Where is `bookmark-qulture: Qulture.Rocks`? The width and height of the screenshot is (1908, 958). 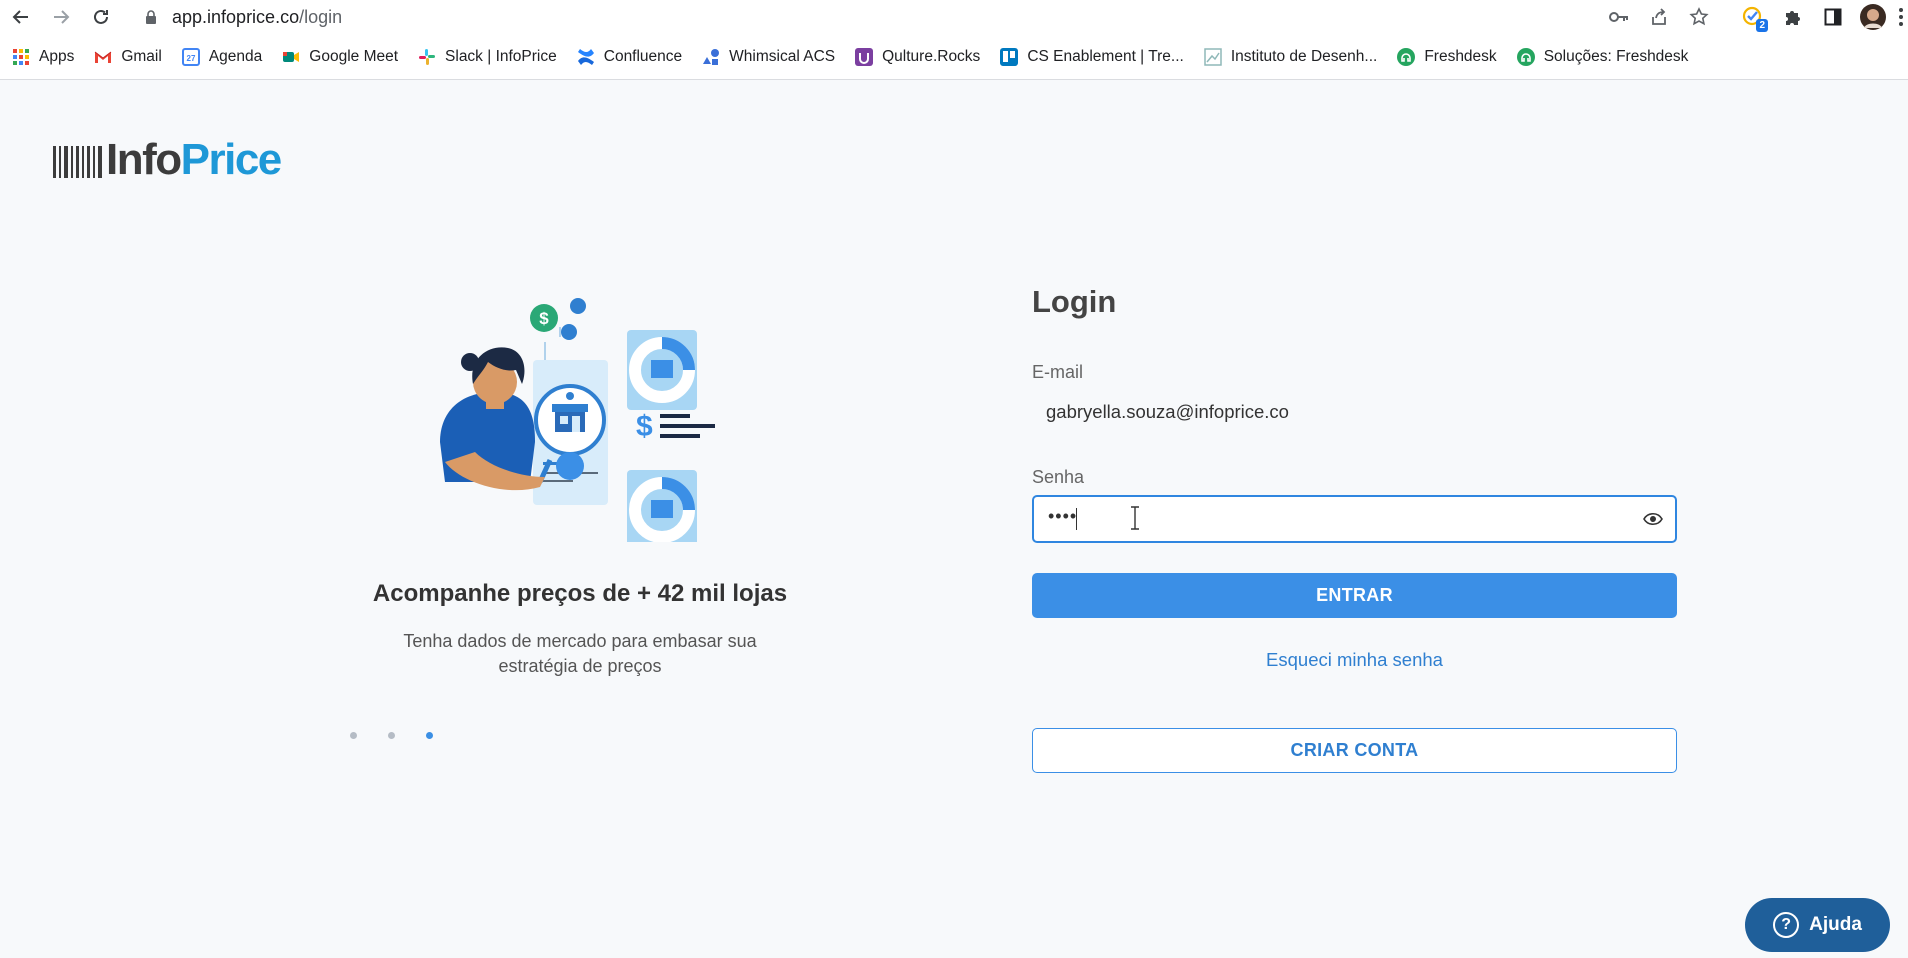 bookmark-qulture: Qulture.Rocks is located at coordinates (917, 57).